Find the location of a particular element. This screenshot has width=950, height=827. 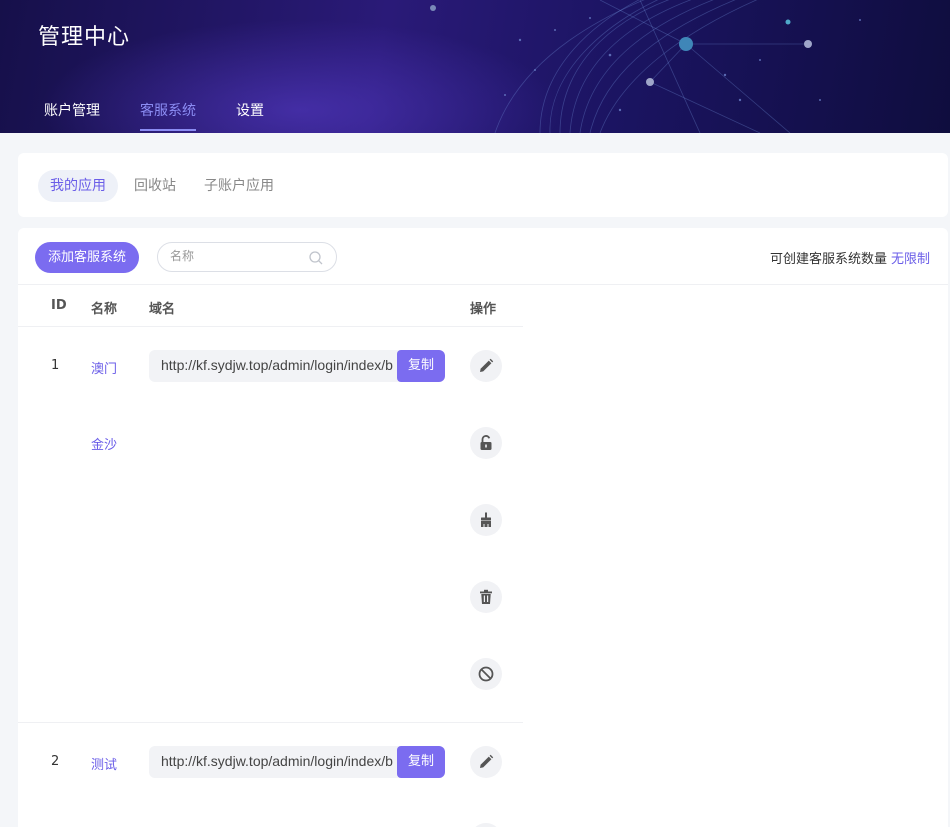

row-1-disable-button is located at coordinates (486, 674).